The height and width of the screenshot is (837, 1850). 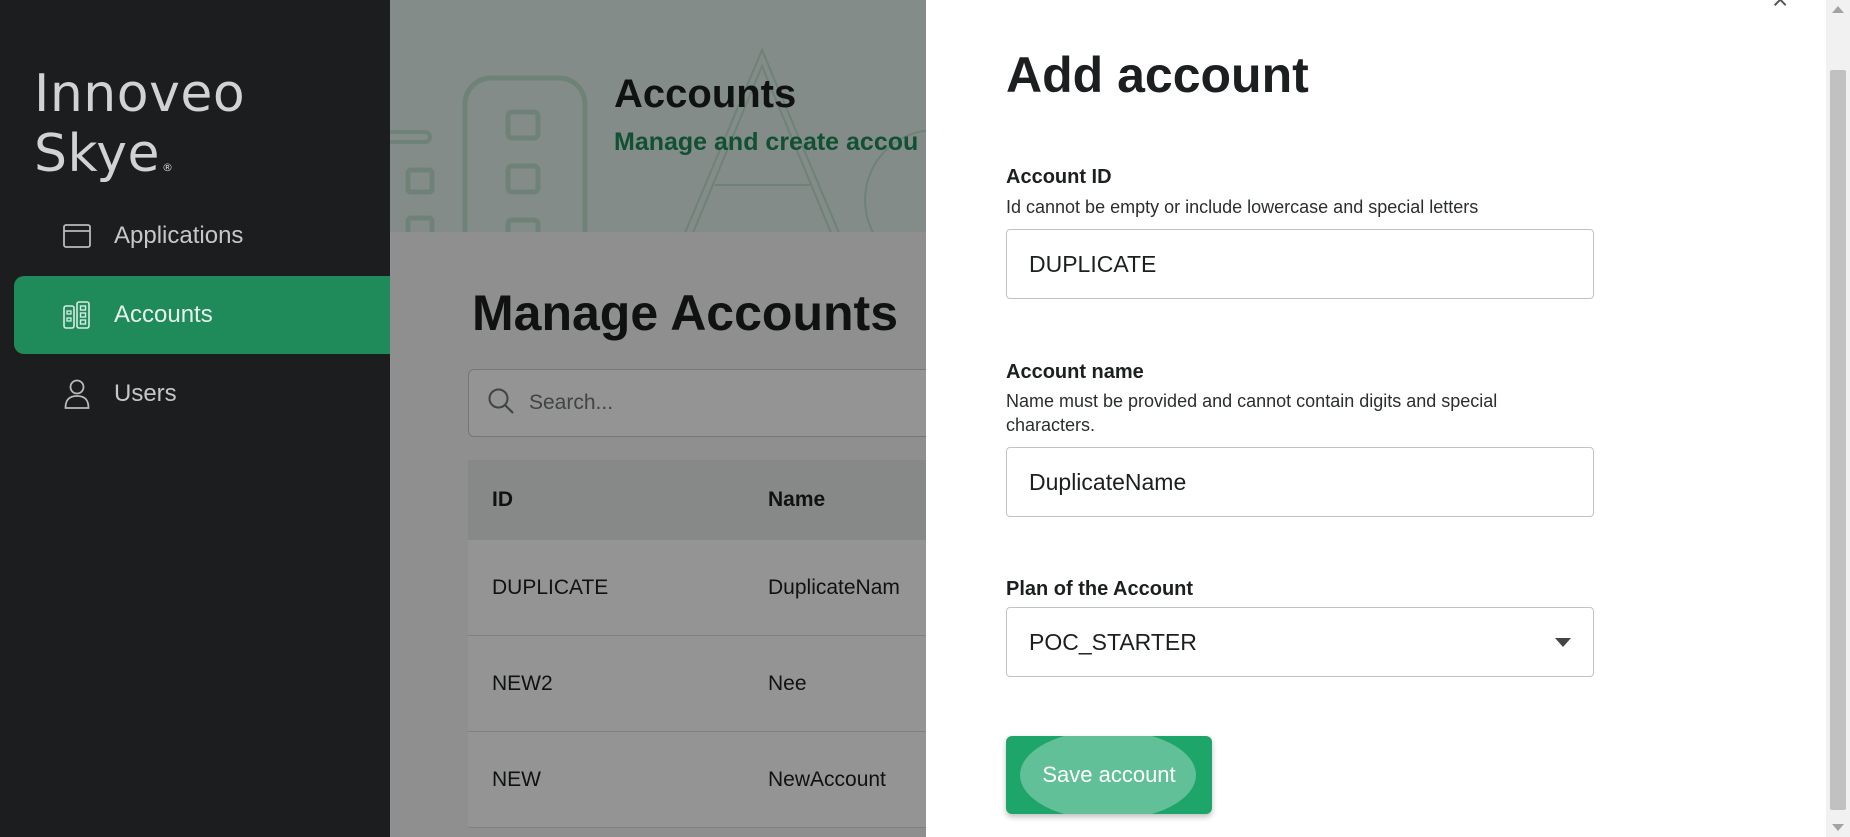 What do you see at coordinates (1100, 589) in the screenshot?
I see `plan-label: Plan of the Account` at bounding box center [1100, 589].